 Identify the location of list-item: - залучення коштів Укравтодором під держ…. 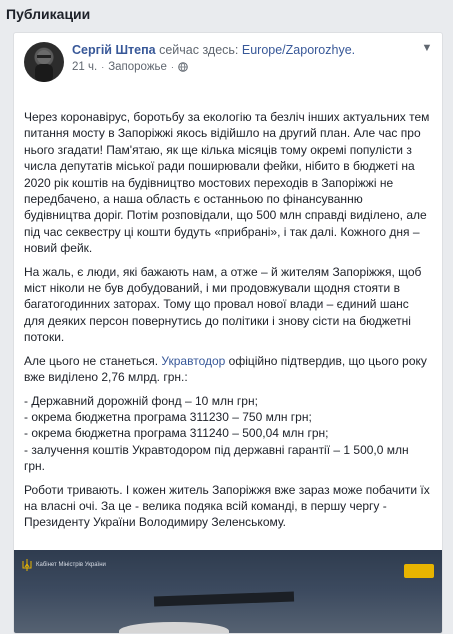
(216, 458).